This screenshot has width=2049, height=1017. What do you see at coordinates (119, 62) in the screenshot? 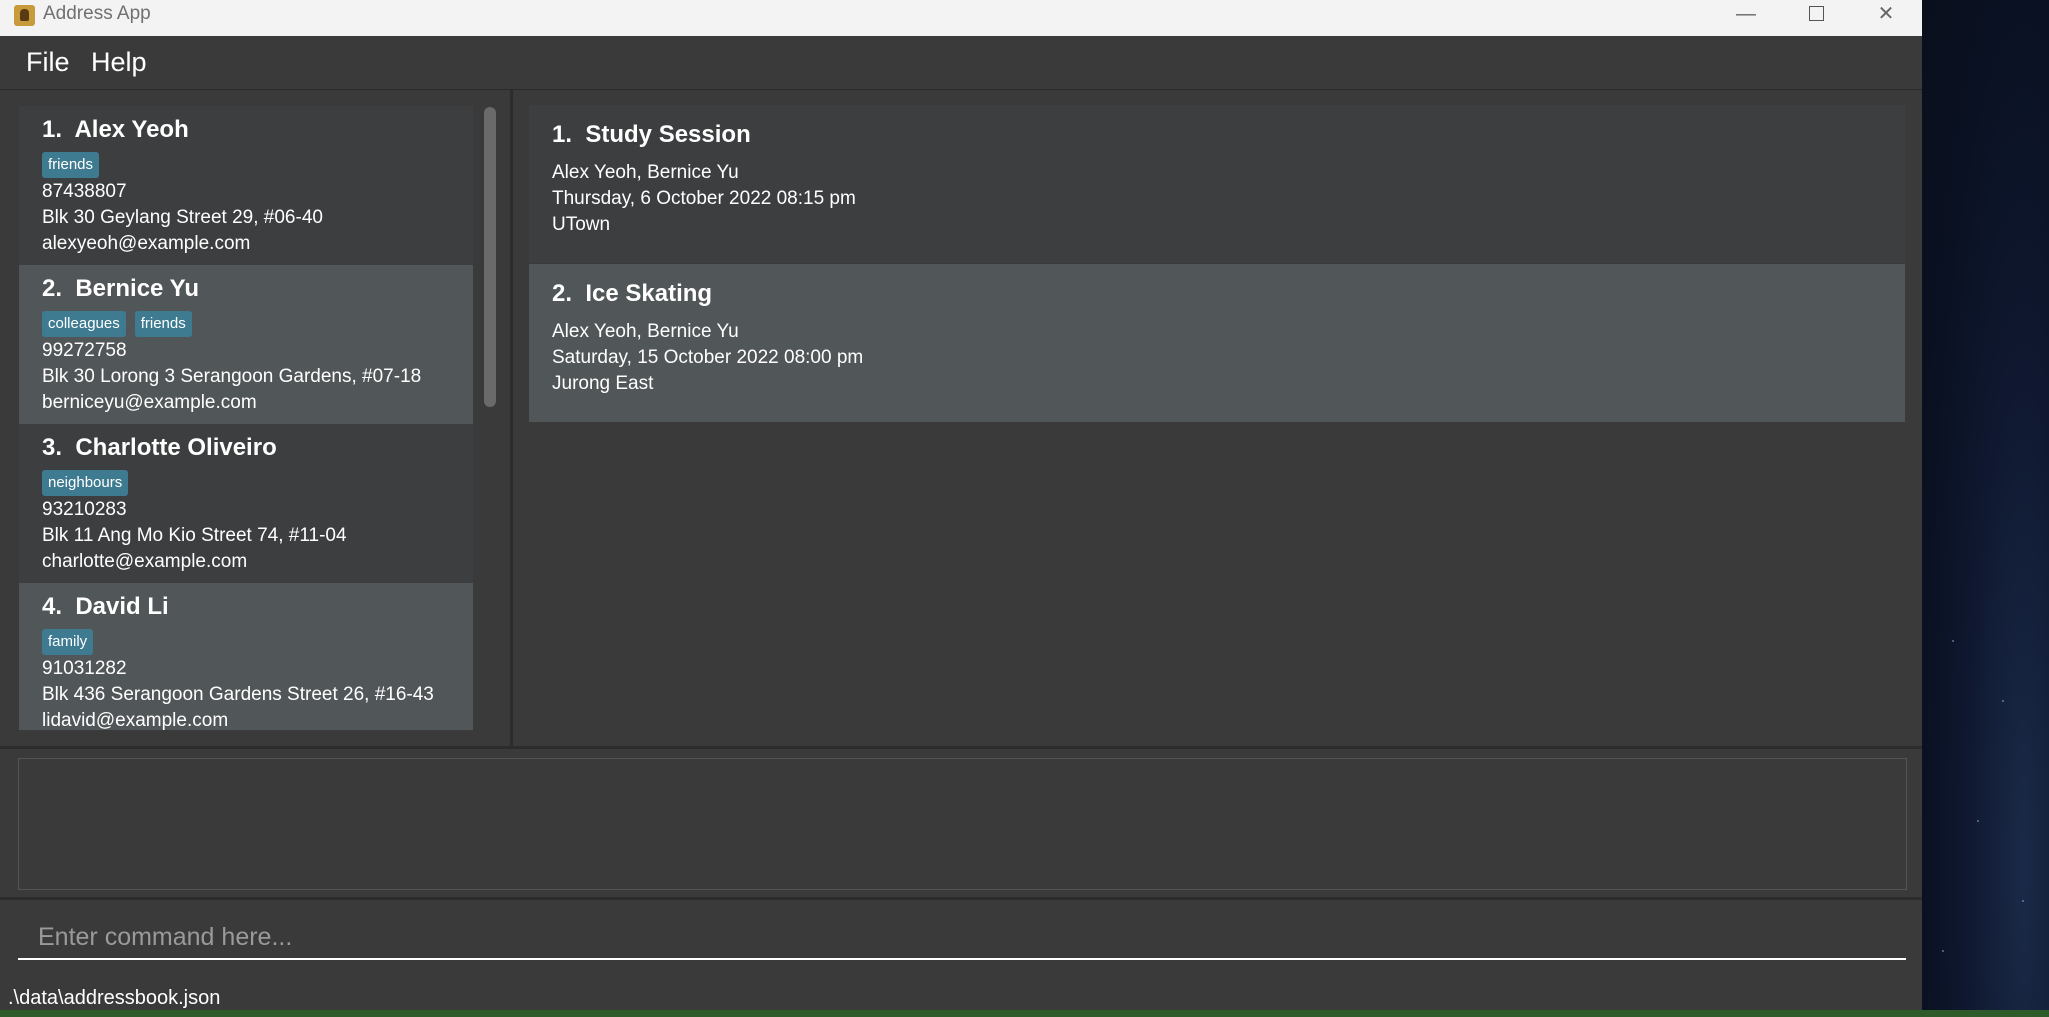
I see `menu-help: Help` at bounding box center [119, 62].